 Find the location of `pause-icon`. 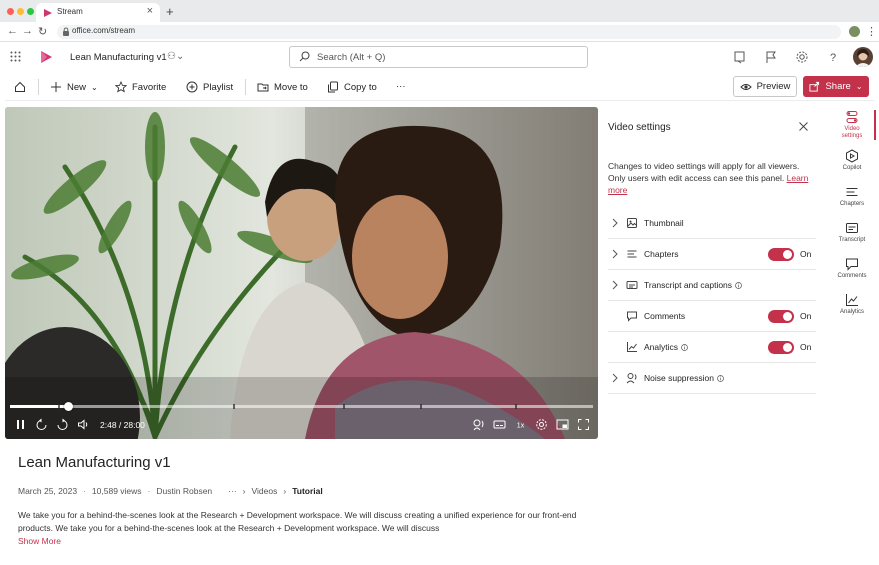

pause-icon is located at coordinates (20, 424).